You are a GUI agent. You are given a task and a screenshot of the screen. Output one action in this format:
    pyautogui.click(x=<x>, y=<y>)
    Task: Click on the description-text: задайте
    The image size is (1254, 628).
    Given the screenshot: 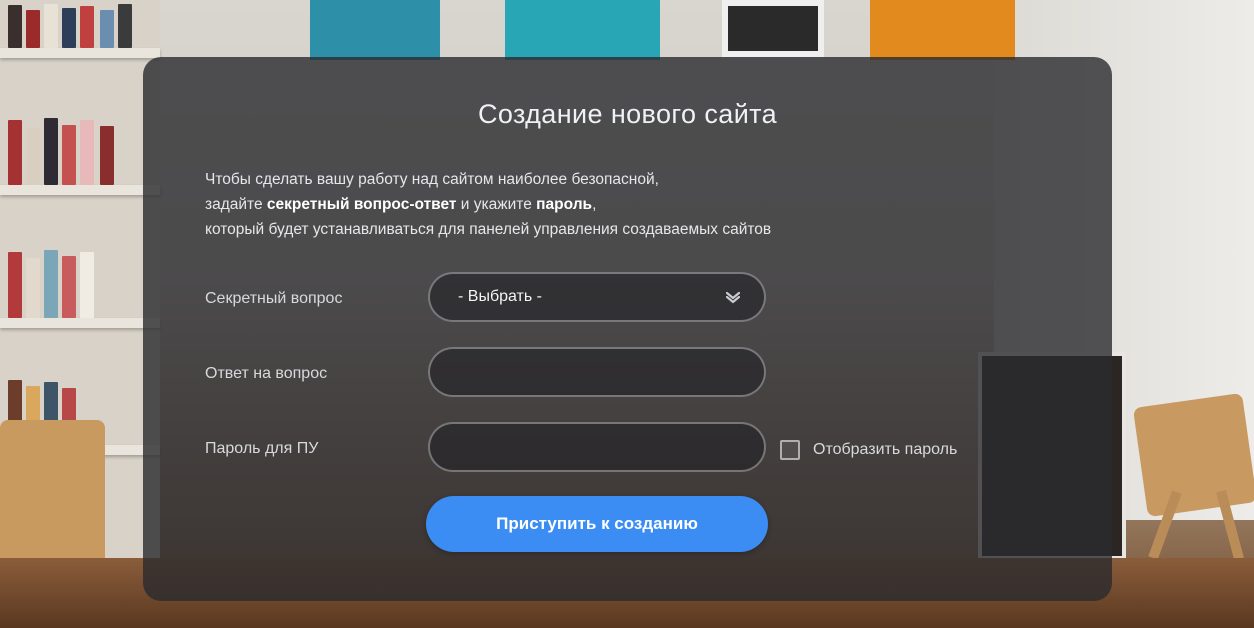 What is the action you would take?
    pyautogui.click(x=236, y=204)
    